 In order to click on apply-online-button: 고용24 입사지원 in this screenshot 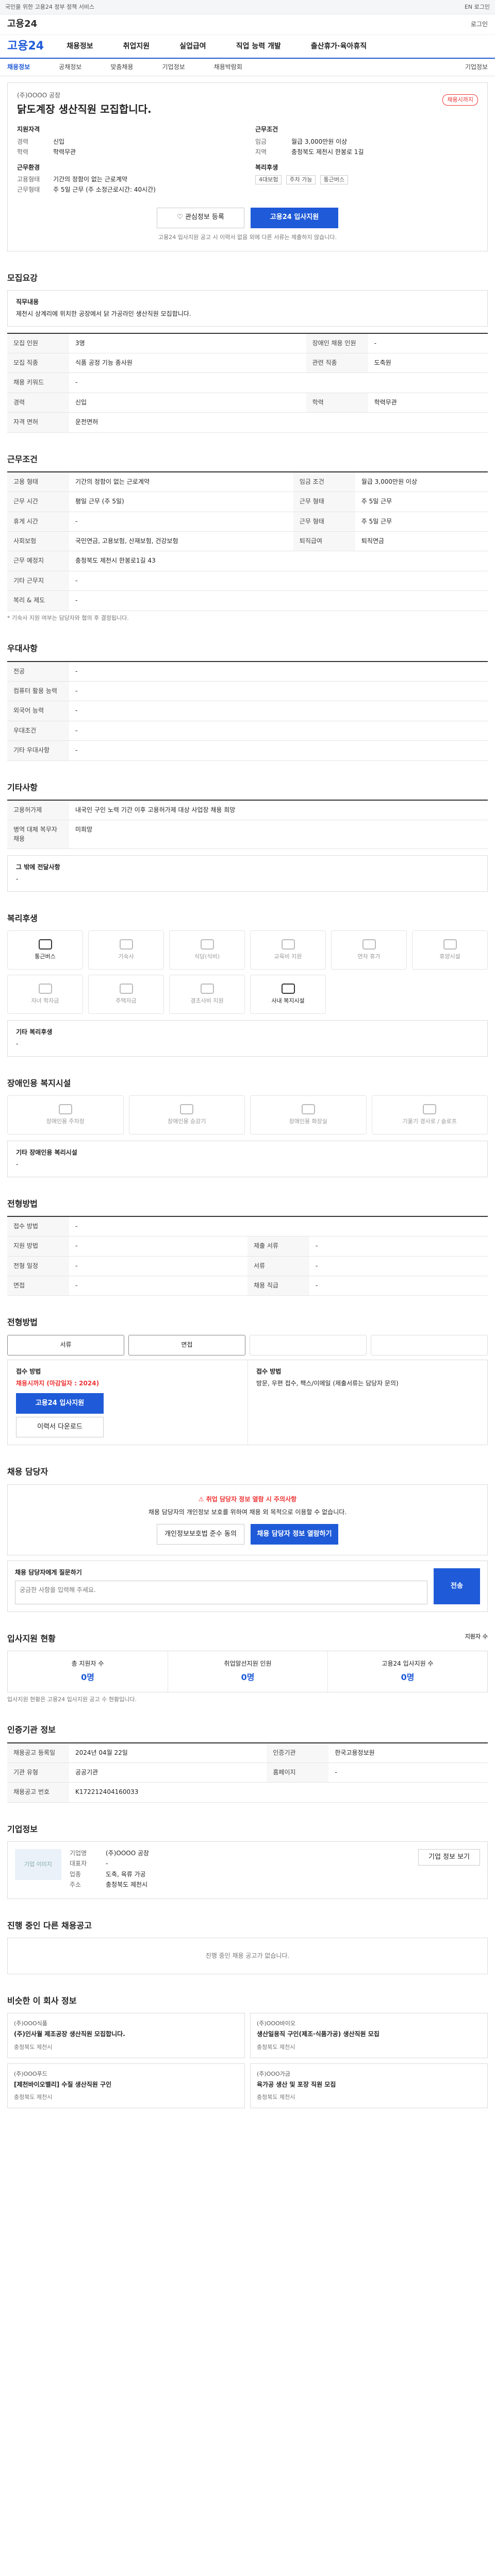, I will do `click(60, 1403)`.